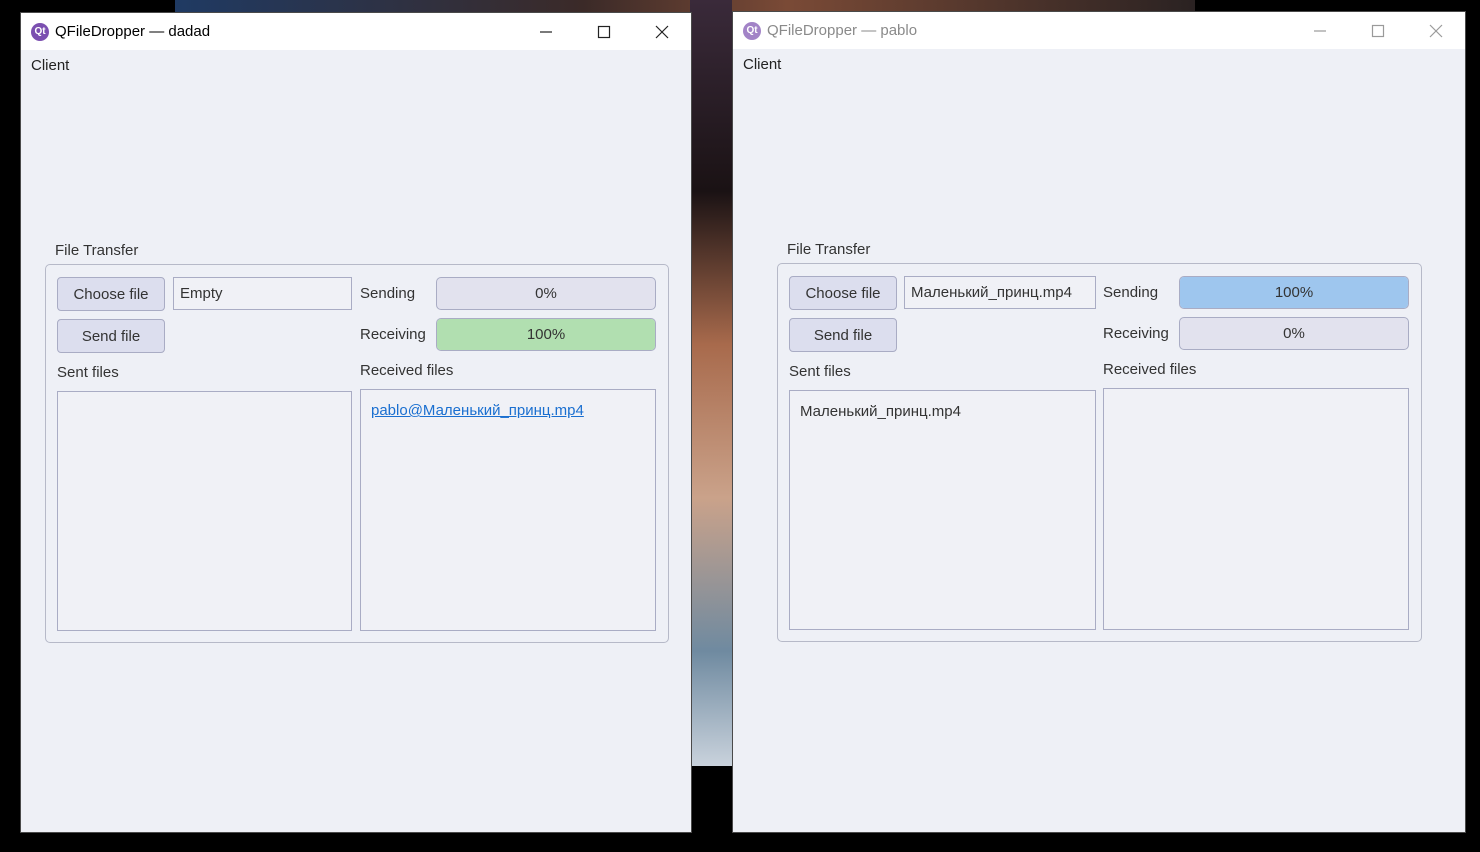 Image resolution: width=1480 pixels, height=852 pixels. Describe the element at coordinates (477, 410) in the screenshot. I see `received-file-link: pablo@Маленький_принц.mp4` at that location.